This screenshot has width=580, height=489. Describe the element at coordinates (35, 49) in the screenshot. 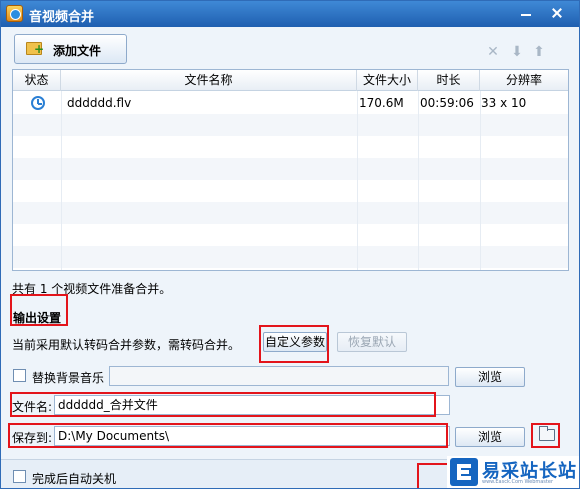

I see `add-folder-icon` at that location.